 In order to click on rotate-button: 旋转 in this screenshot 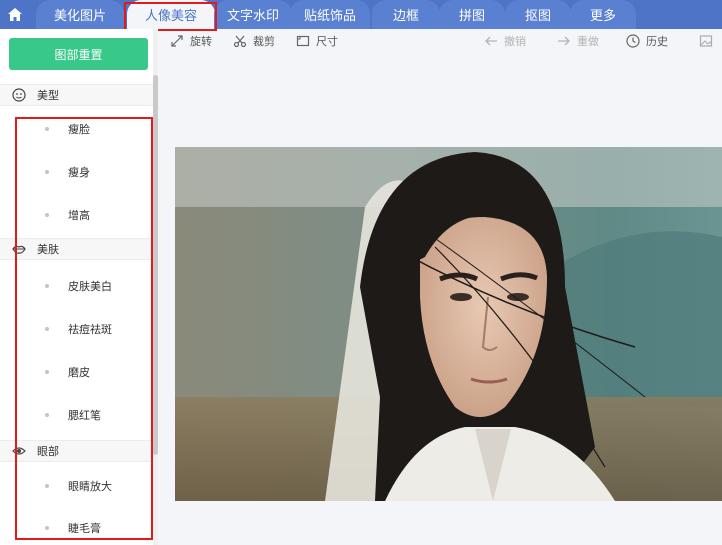, I will do `click(190, 41)`.